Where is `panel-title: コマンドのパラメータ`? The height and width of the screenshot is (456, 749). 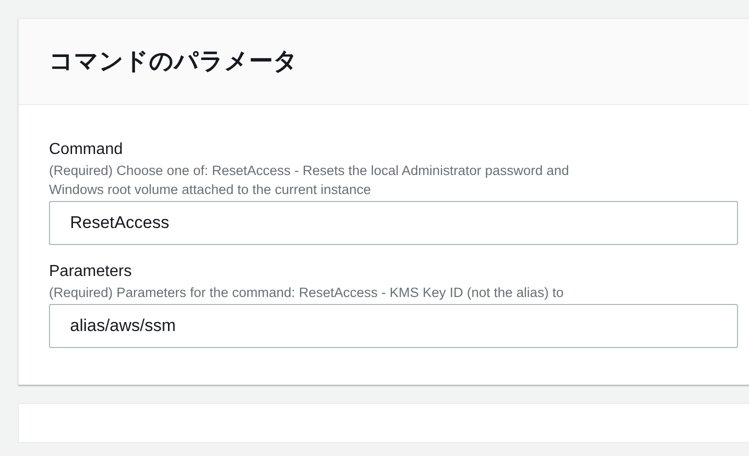
panel-title: コマンドのパラメータ is located at coordinates (174, 61).